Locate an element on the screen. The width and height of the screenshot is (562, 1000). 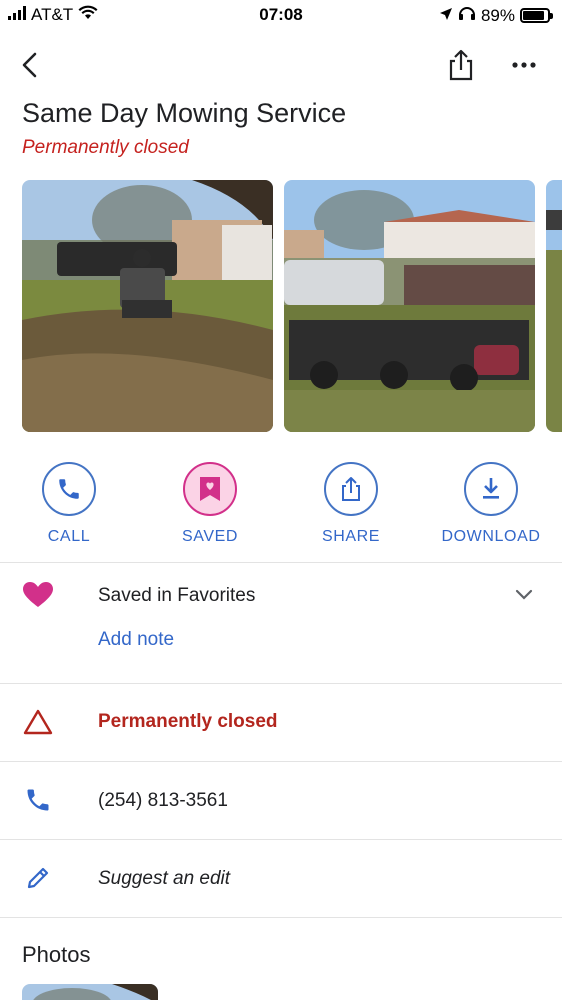
warning-triangle-icon is located at coordinates (38, 722).